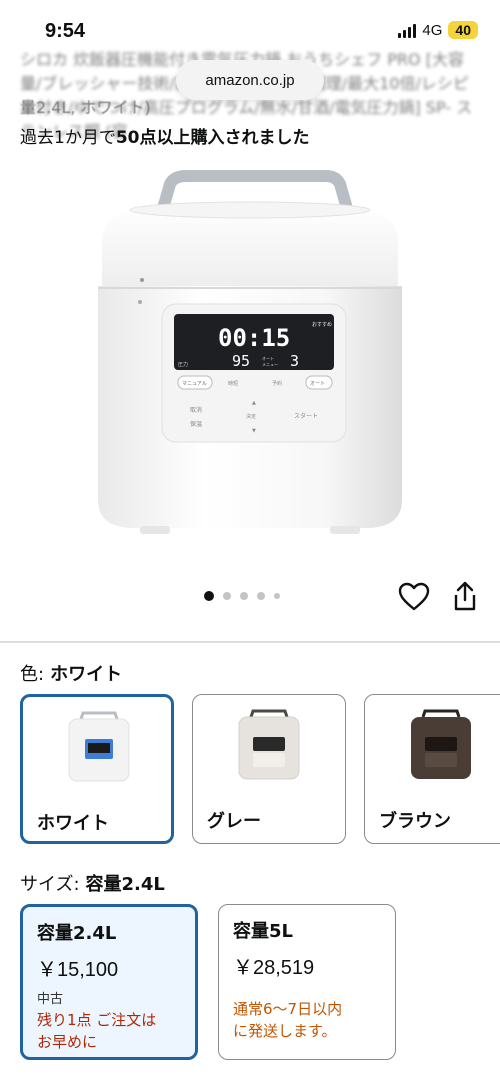  Describe the element at coordinates (99, 749) in the screenshot. I see `color-thumb-white` at that location.